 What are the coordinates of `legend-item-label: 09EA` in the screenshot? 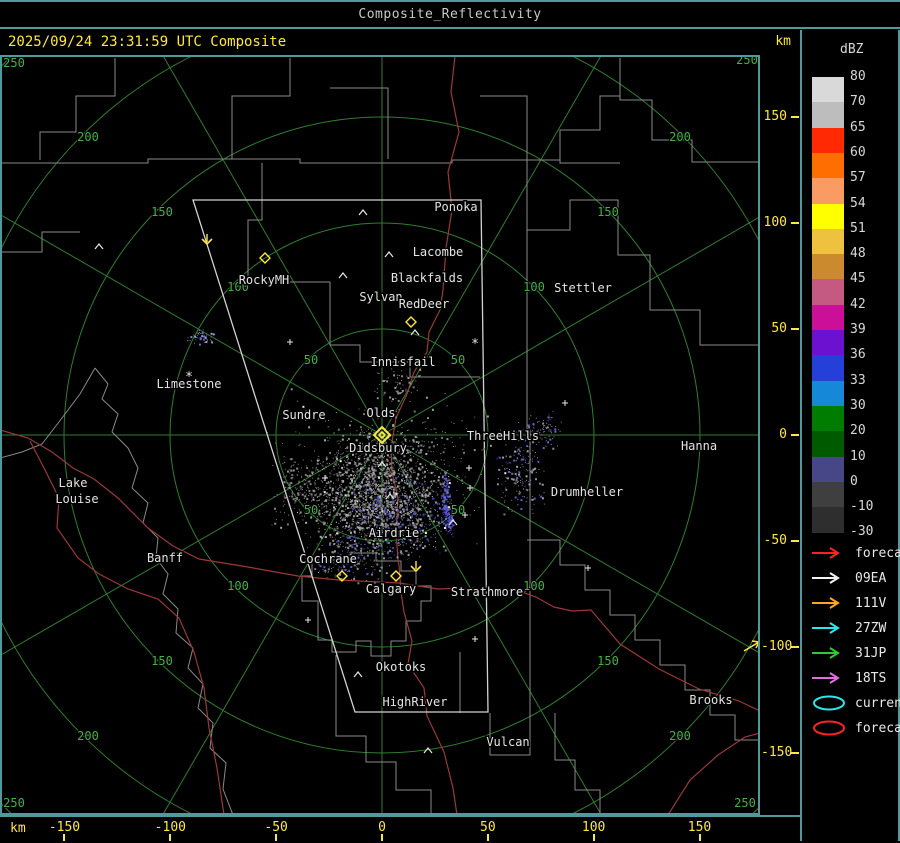 It's located at (871, 578).